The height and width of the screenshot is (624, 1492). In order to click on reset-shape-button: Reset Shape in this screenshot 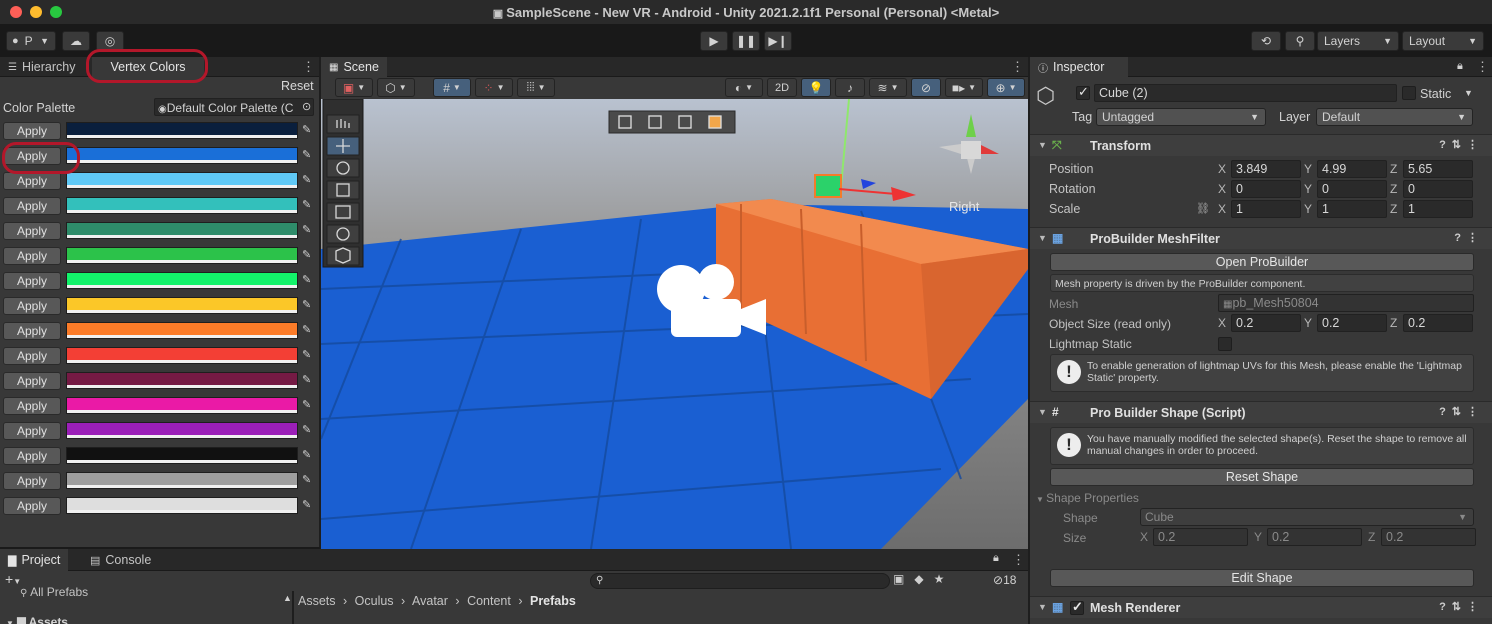, I will do `click(1262, 477)`.